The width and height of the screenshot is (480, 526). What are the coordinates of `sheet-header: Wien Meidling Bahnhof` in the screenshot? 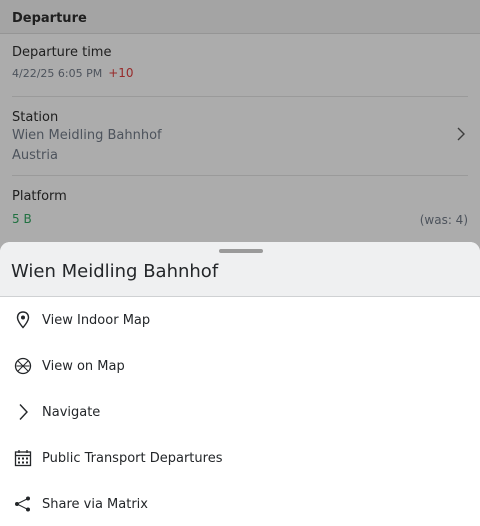 It's located at (240, 269).